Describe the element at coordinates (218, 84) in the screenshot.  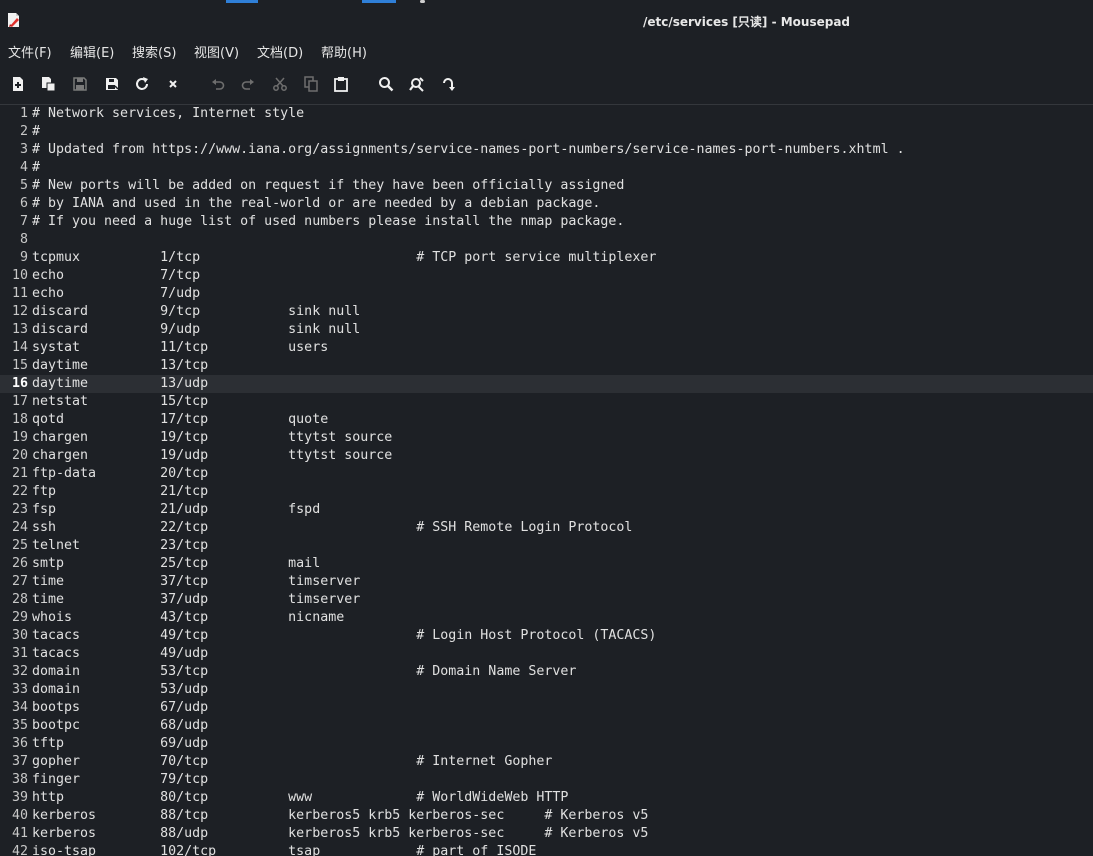
I see `undo-button` at that location.